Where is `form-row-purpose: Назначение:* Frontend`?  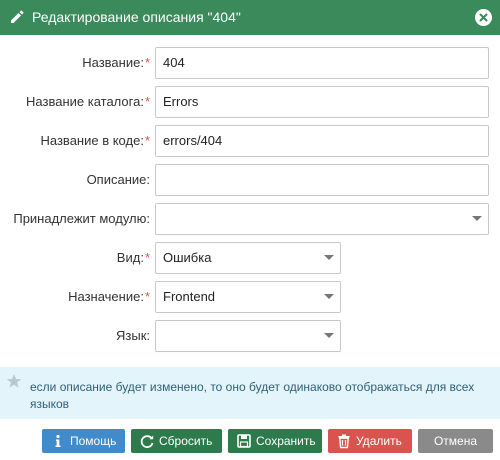
form-row-purpose: Назначение:* Frontend is located at coordinates (250, 297).